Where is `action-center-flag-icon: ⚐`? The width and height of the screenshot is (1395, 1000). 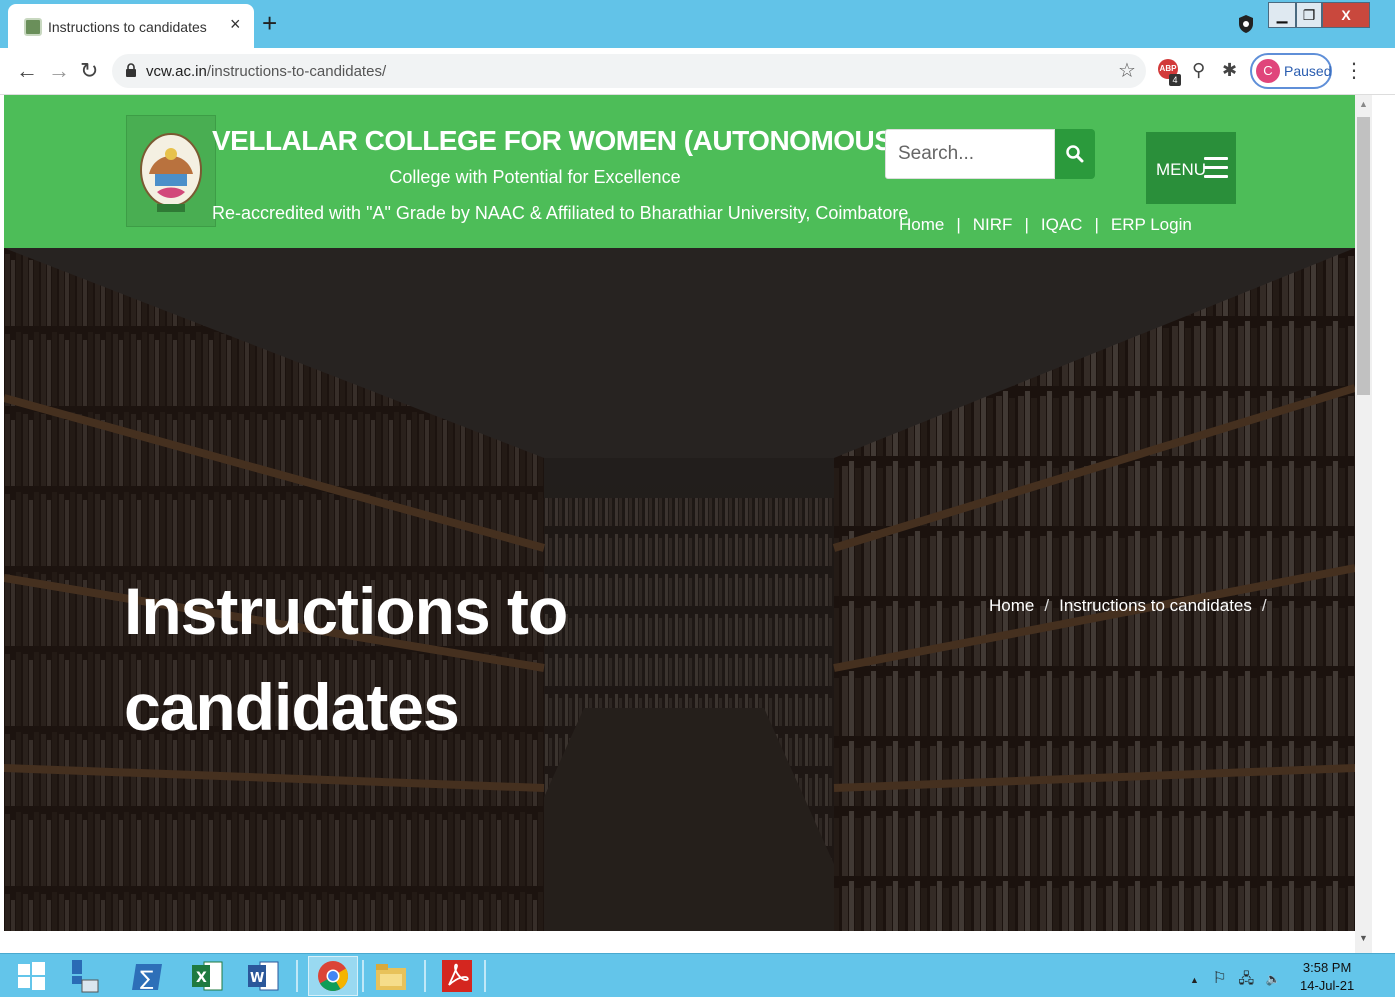 action-center-flag-icon: ⚐ is located at coordinates (1220, 978).